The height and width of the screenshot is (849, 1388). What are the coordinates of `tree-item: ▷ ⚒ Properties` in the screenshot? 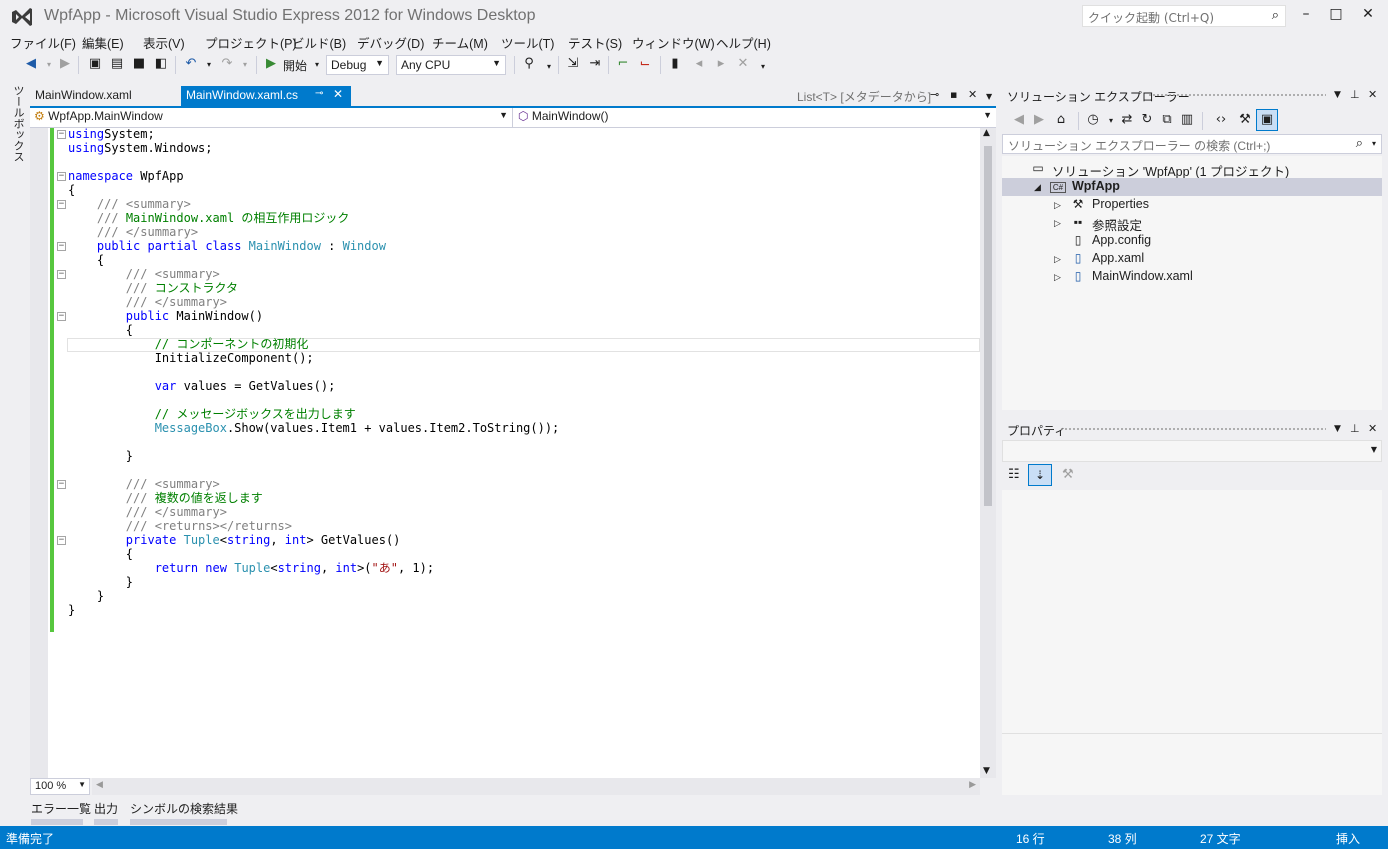 It's located at (1192, 205).